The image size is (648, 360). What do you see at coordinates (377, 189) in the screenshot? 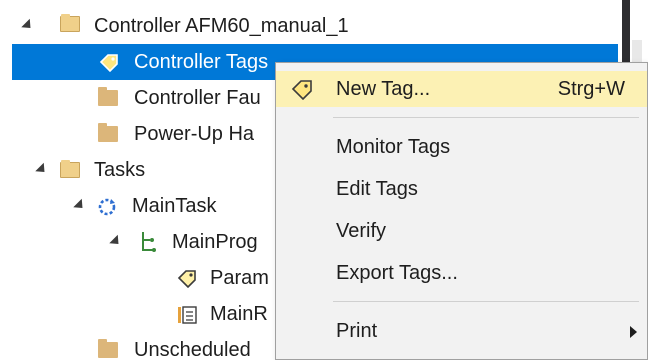
I see `menu-item-label: Edit Tags` at bounding box center [377, 189].